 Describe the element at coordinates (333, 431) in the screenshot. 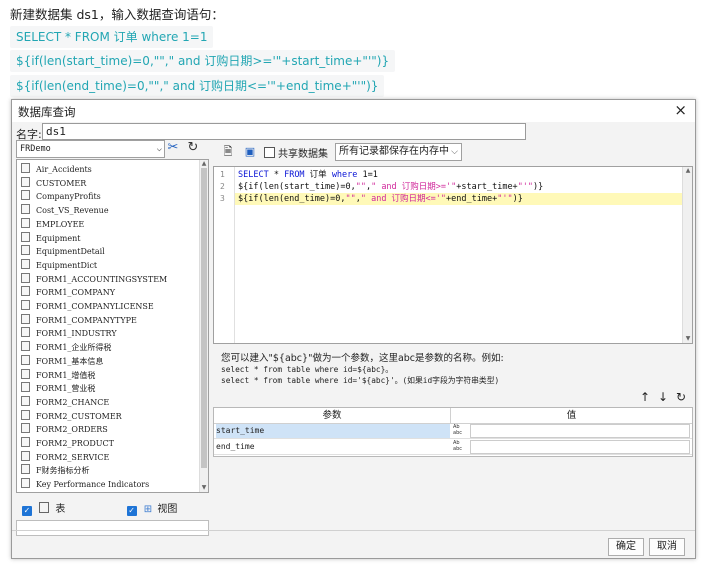

I see `param-name: start_time` at that location.